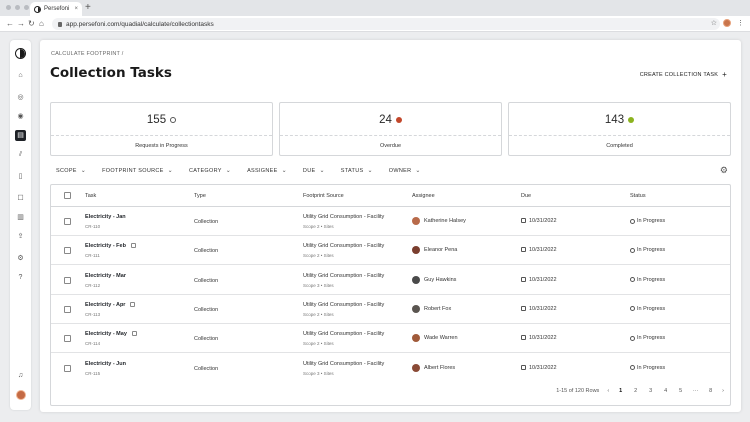 This screenshot has height=422, width=750. I want to click on column-header-status: Status, so click(638, 196).